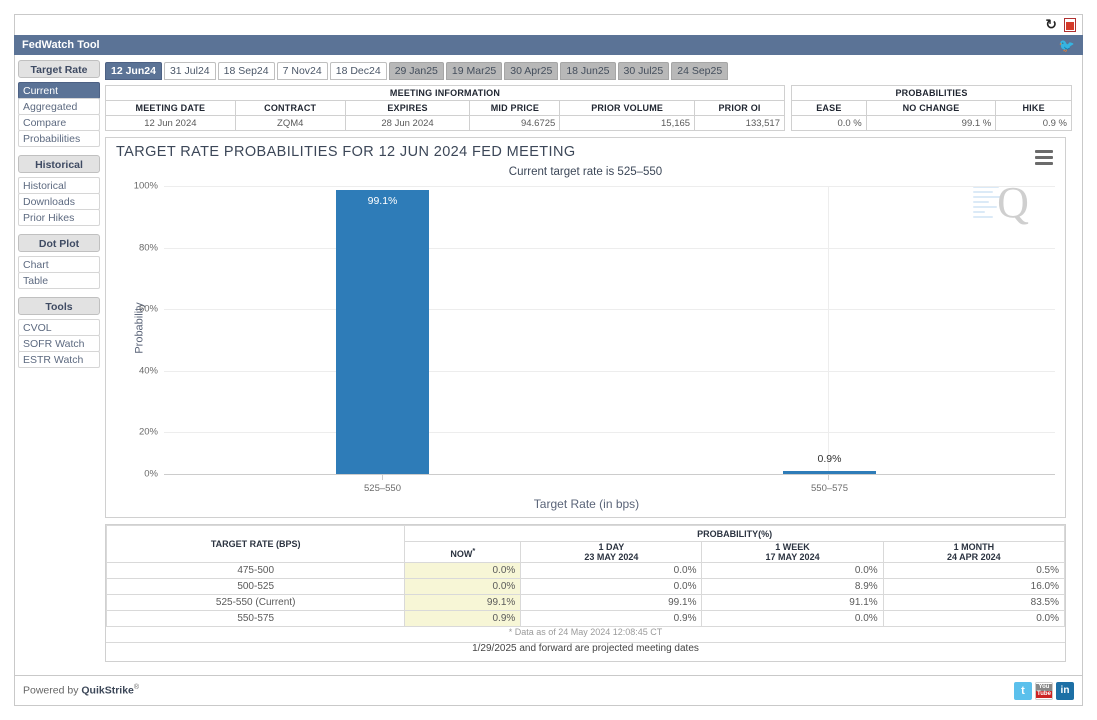  Describe the element at coordinates (445, 93) in the screenshot. I see `meeting-information-header: MEETING INFORMATION` at that location.